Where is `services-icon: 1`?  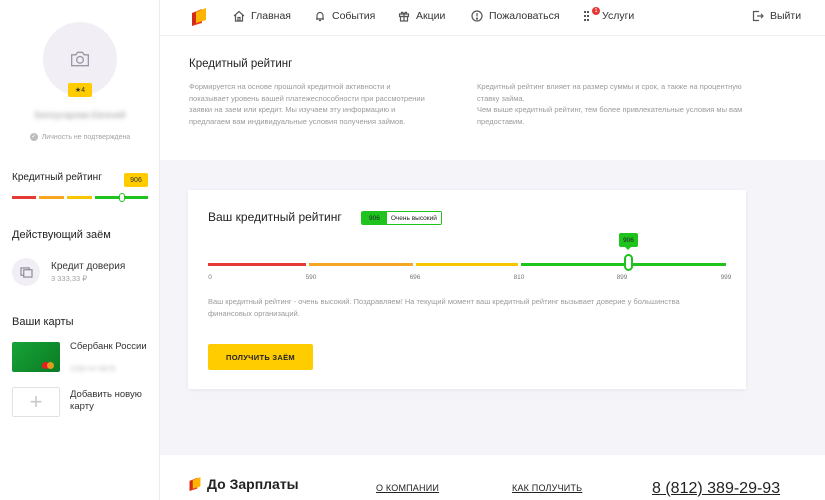
services-icon: 1 is located at coordinates (592, 14).